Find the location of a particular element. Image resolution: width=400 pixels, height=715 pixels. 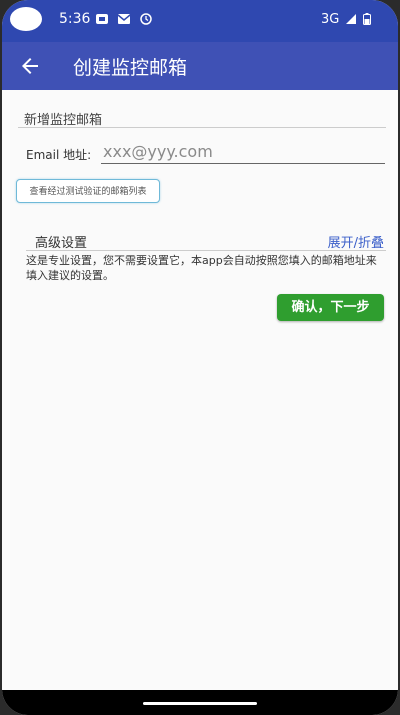

email-field is located at coordinates (243, 151).